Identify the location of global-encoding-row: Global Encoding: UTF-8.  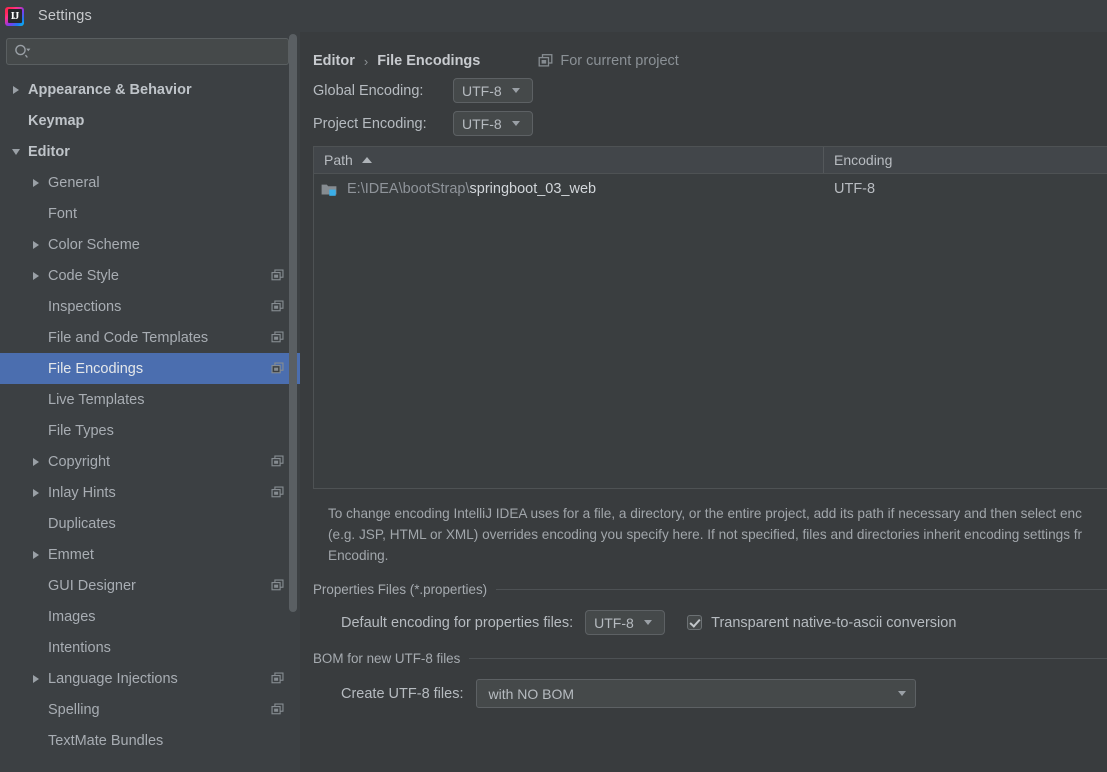
(710, 90).